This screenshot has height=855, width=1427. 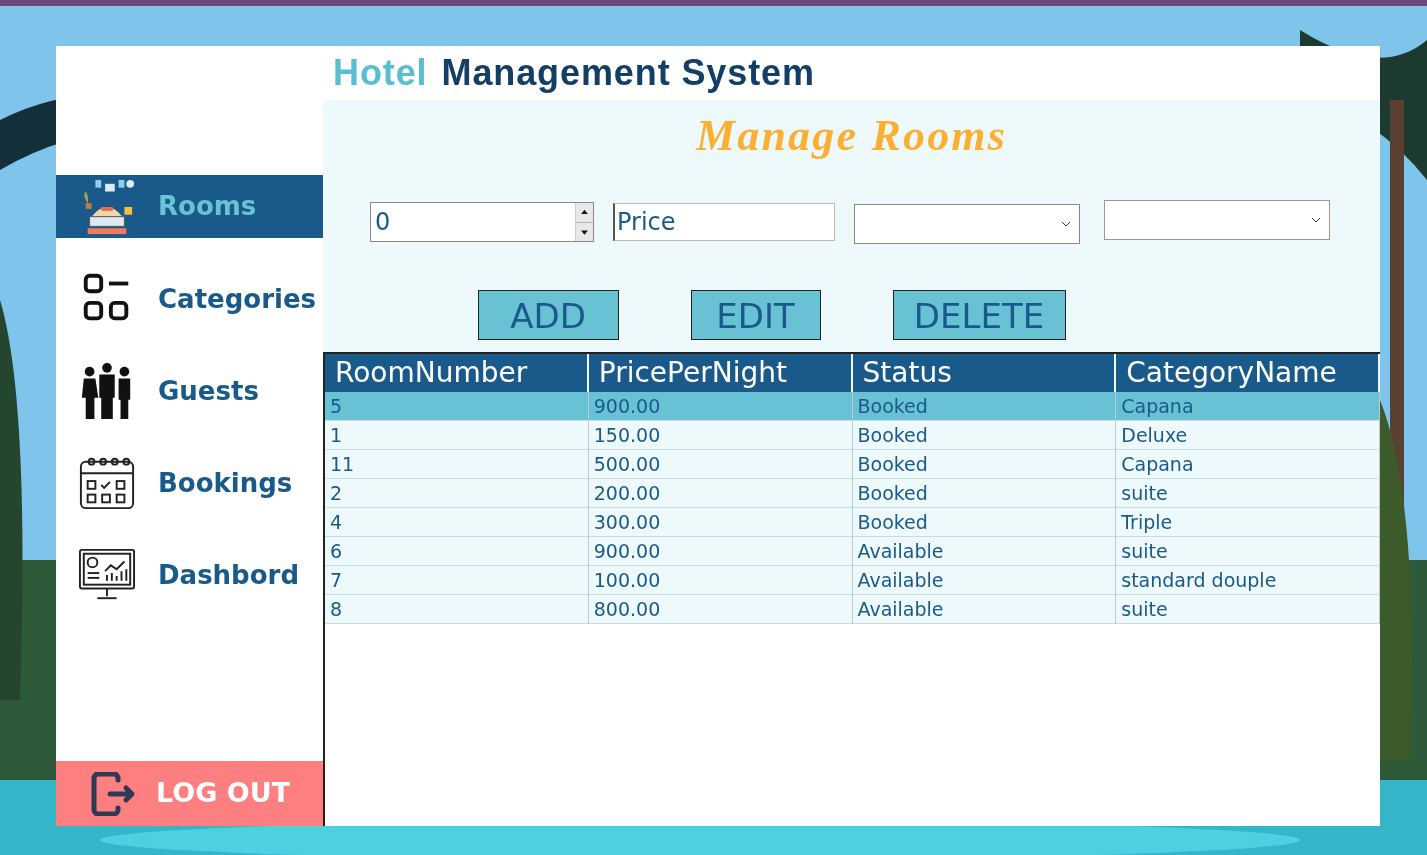 What do you see at coordinates (724, 222) in the screenshot?
I see `price-field: Price` at bounding box center [724, 222].